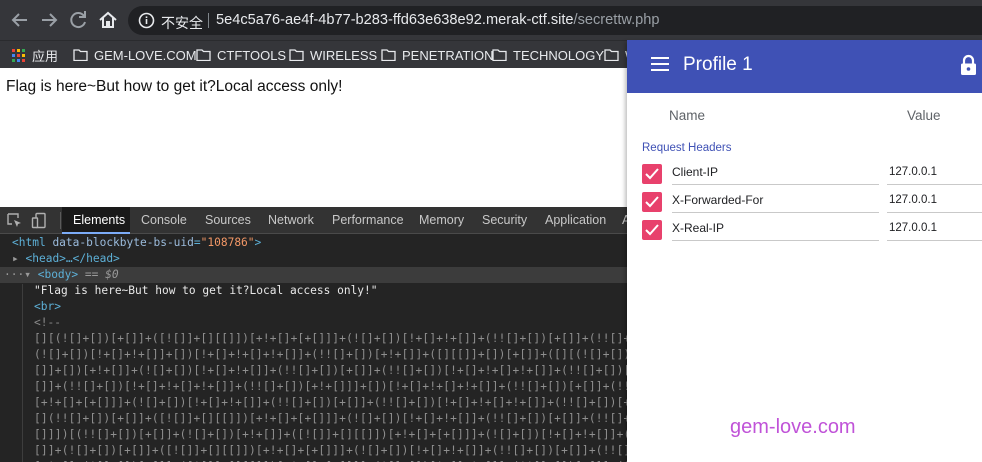  I want to click on tab-console: Console, so click(164, 220).